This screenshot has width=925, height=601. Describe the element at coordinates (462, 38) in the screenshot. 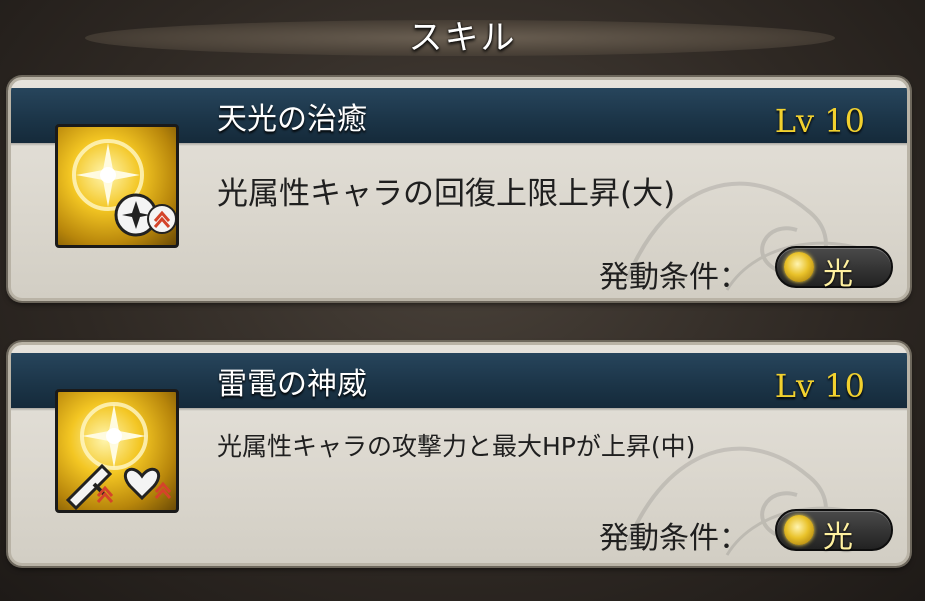

I see `page-title: スキル` at that location.